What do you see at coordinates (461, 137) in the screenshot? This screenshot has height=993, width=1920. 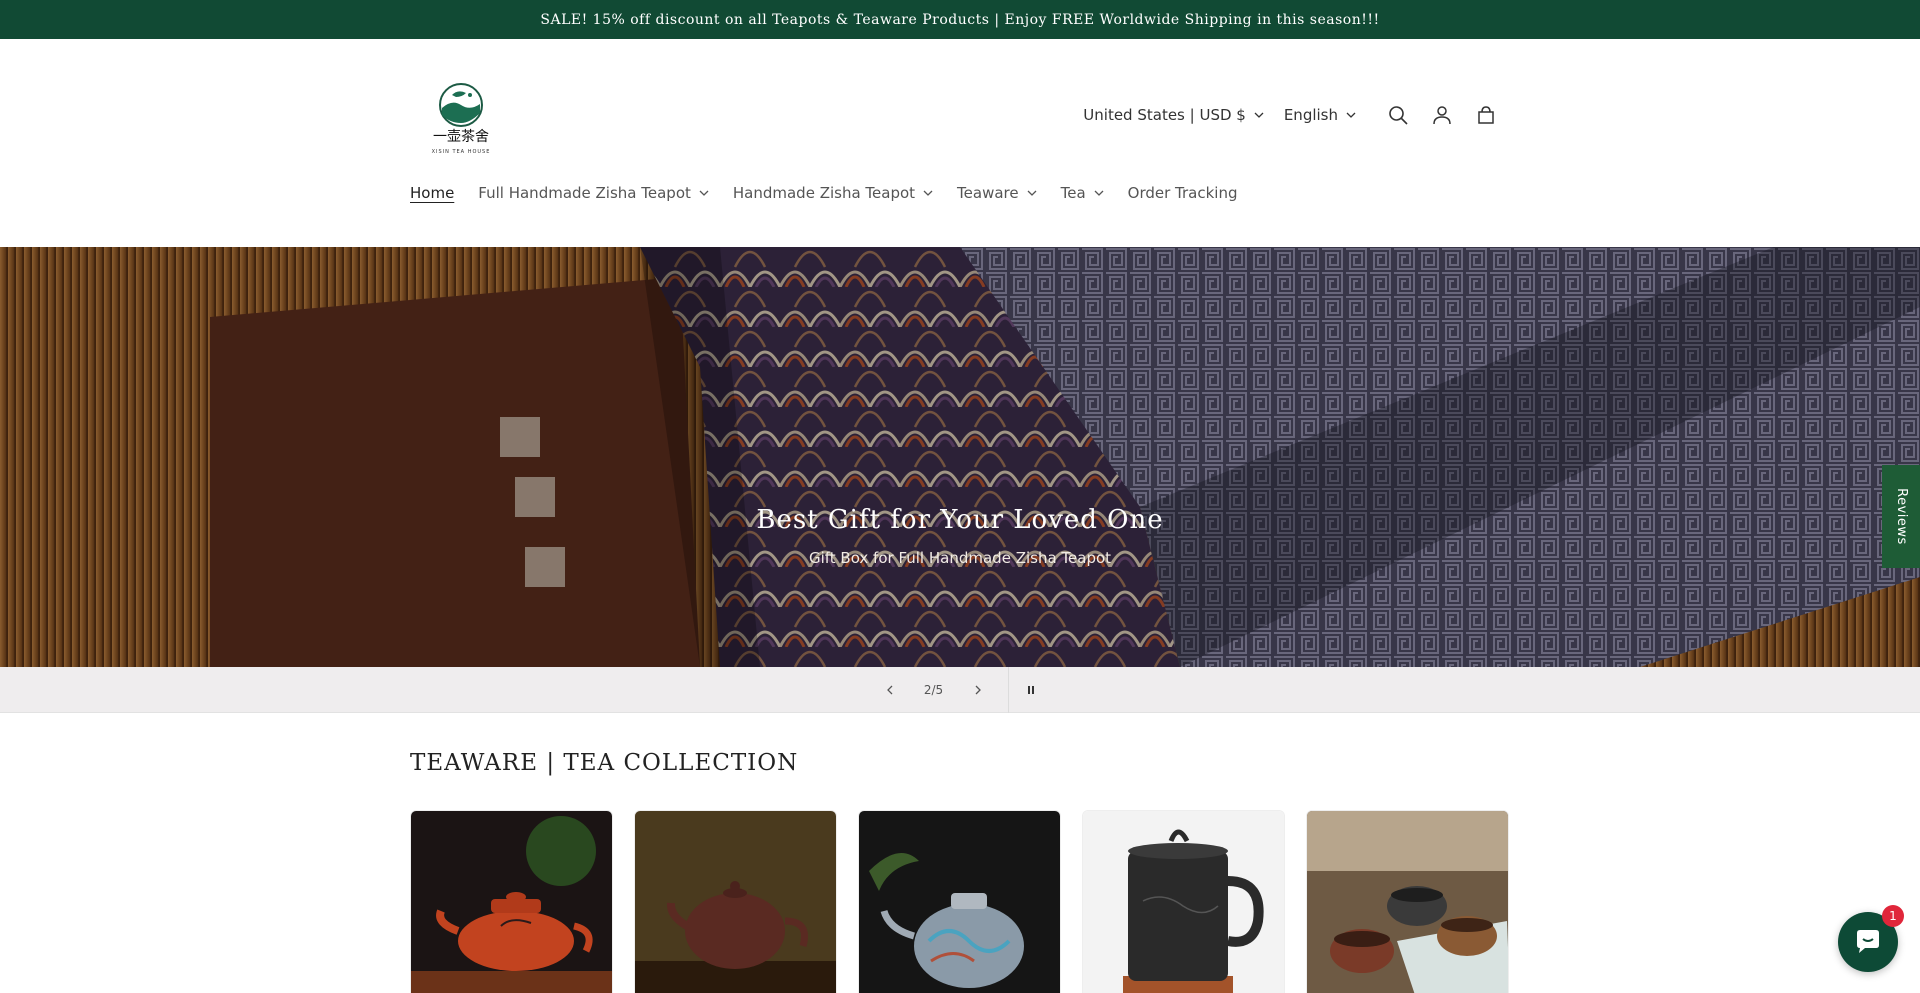 I see `logo-text: 一壶茶舍` at bounding box center [461, 137].